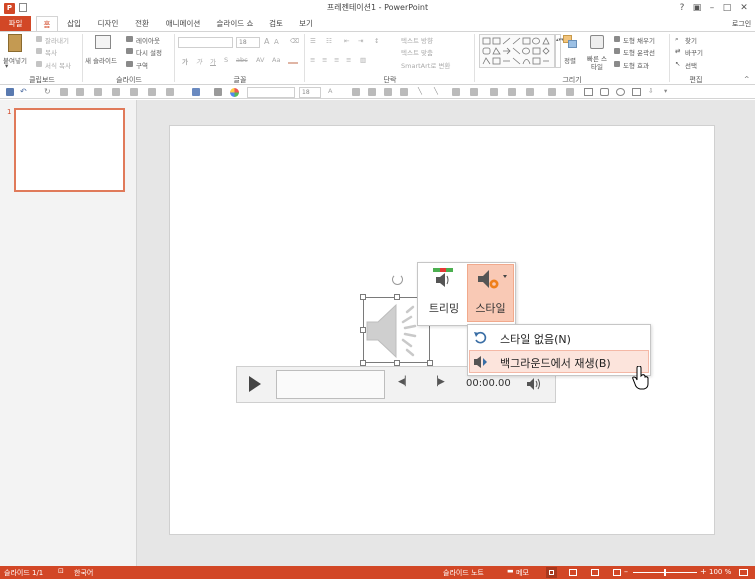 The height and width of the screenshot is (579, 755). What do you see at coordinates (6, 66) in the screenshot?
I see `paste-dropdown-icon: ▾` at bounding box center [6, 66].